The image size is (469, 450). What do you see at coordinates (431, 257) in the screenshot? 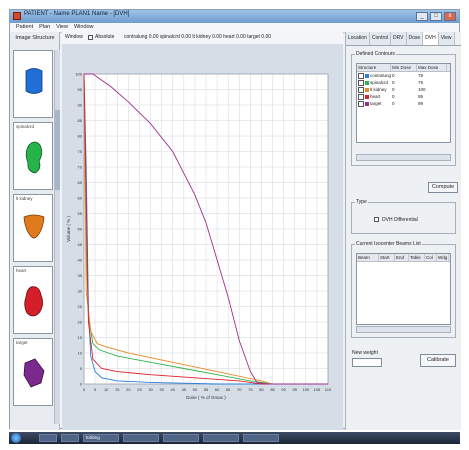
I see `column-header: Col` at bounding box center [431, 257].